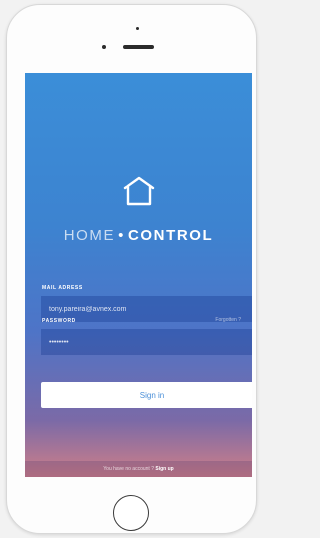 Image resolution: width=320 pixels, height=538 pixels. What do you see at coordinates (62, 288) in the screenshot?
I see `email-label: MAIL ADRESS` at bounding box center [62, 288].